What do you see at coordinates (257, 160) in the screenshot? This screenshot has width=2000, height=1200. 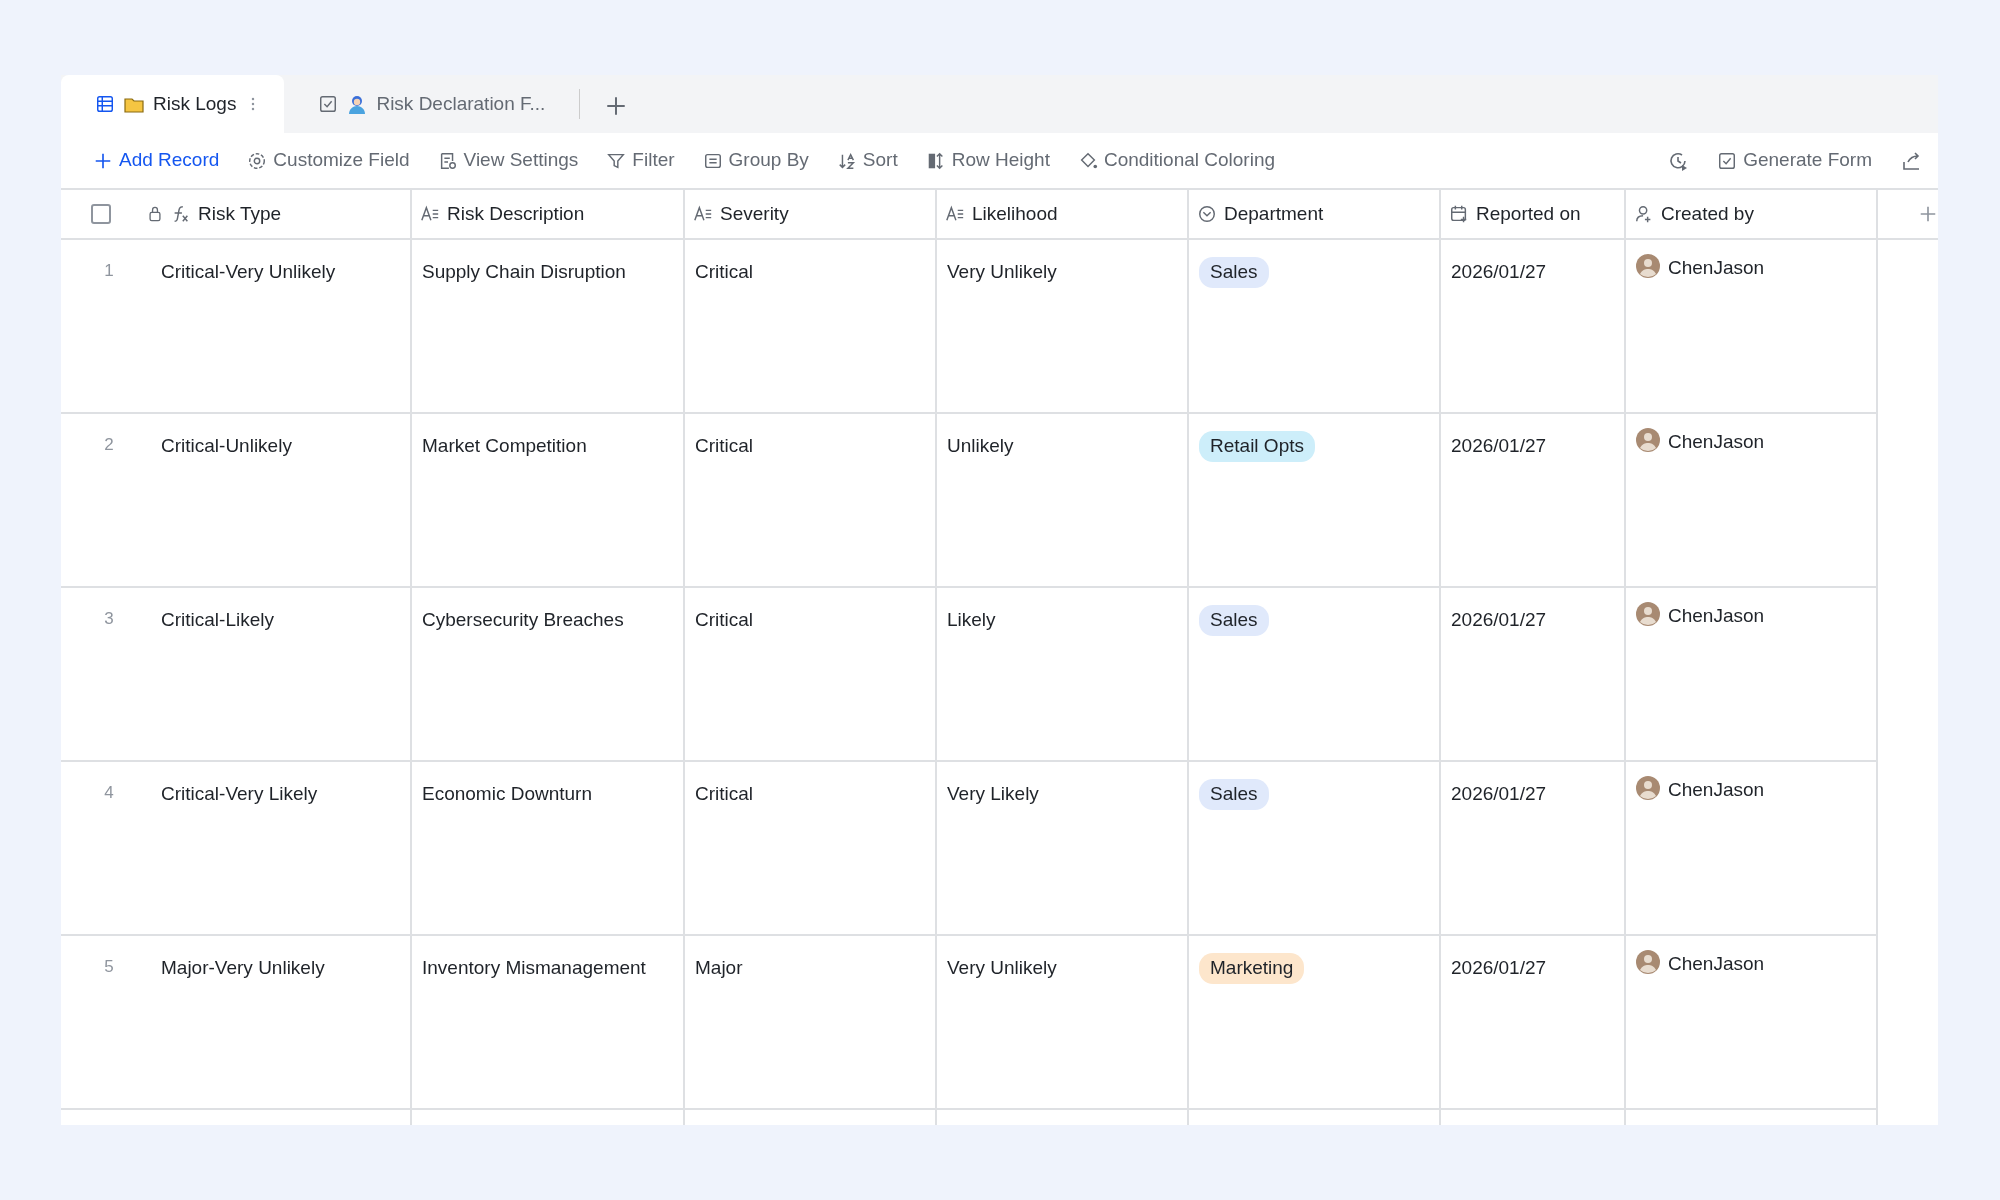 I see `gear-icon` at bounding box center [257, 160].